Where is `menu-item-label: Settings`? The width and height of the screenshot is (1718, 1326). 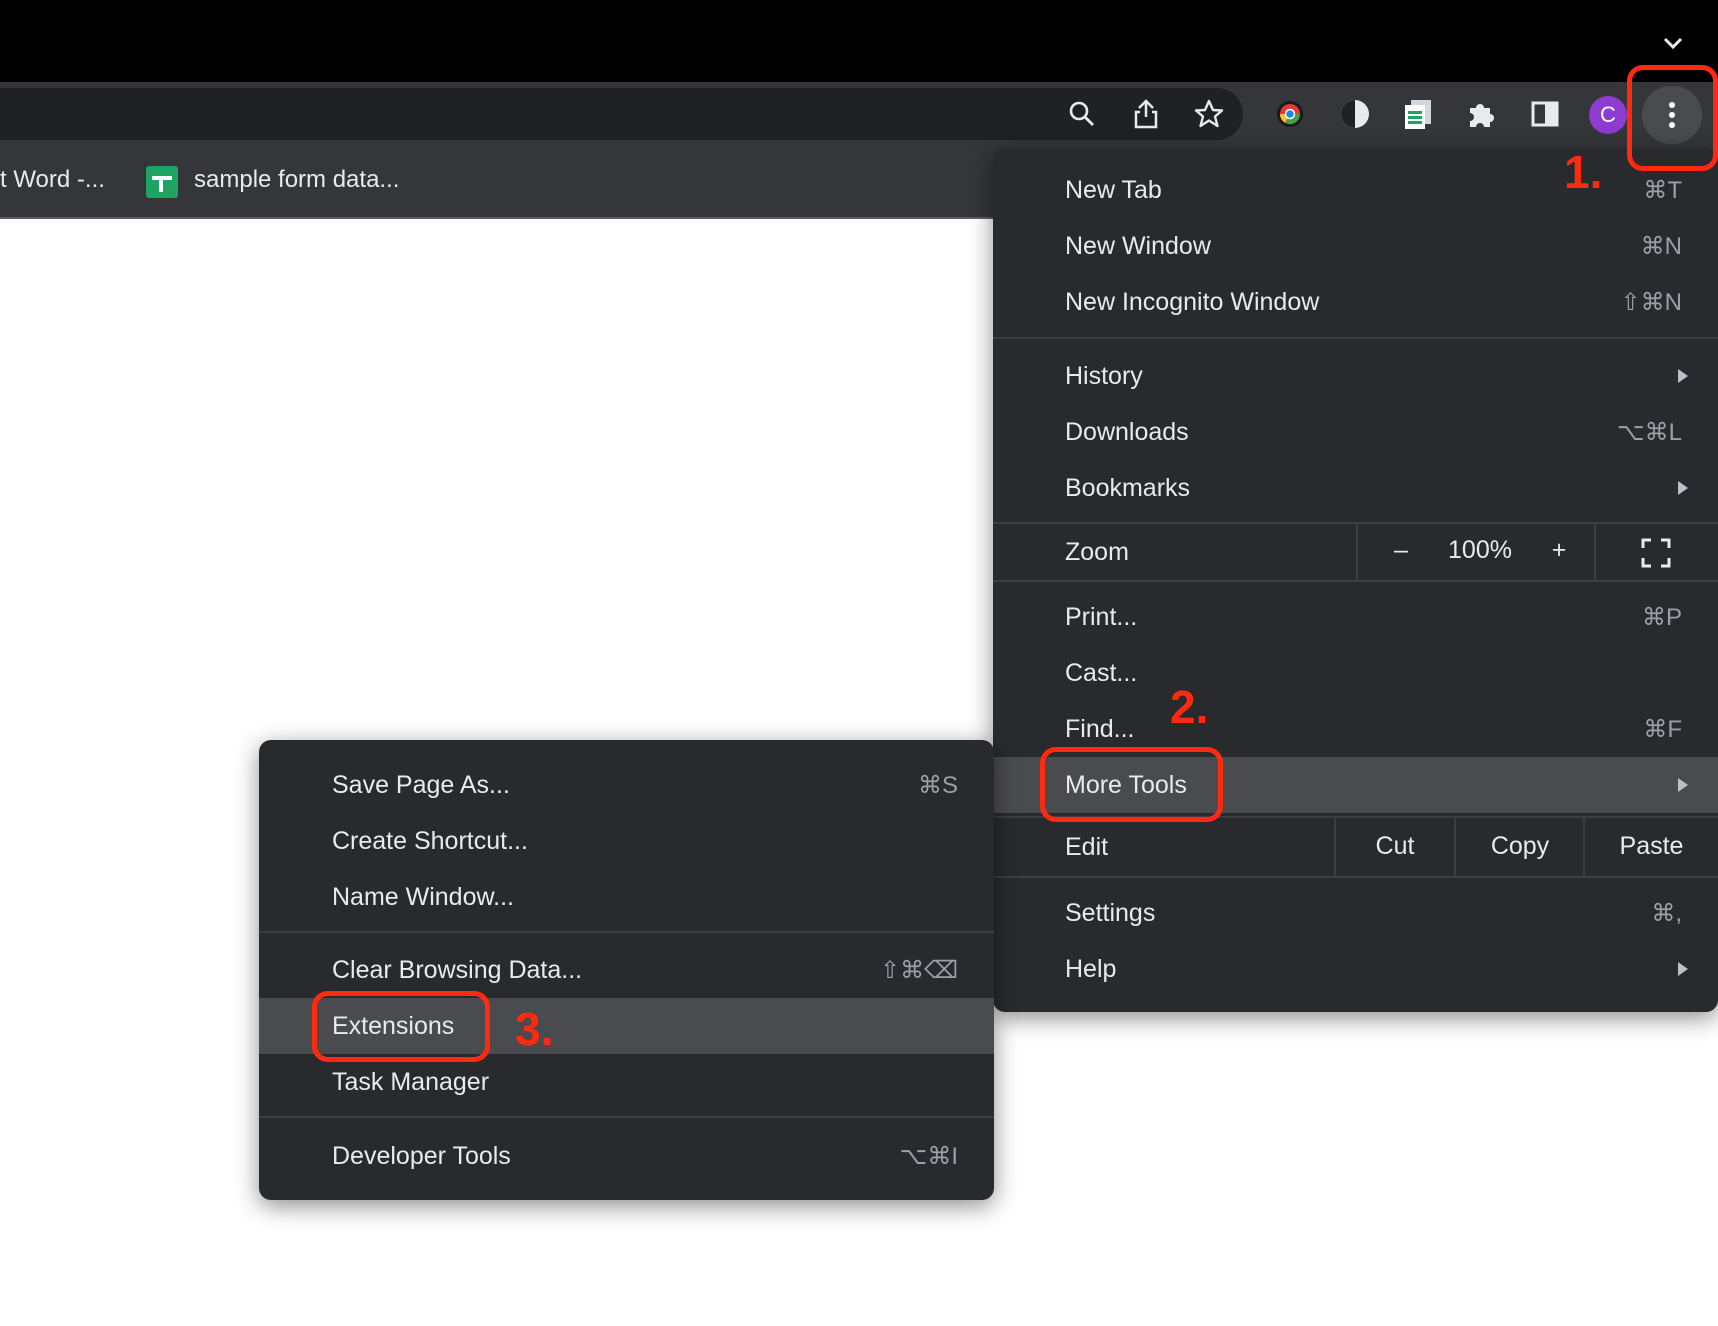
menu-item-label: Settings is located at coordinates (1110, 912).